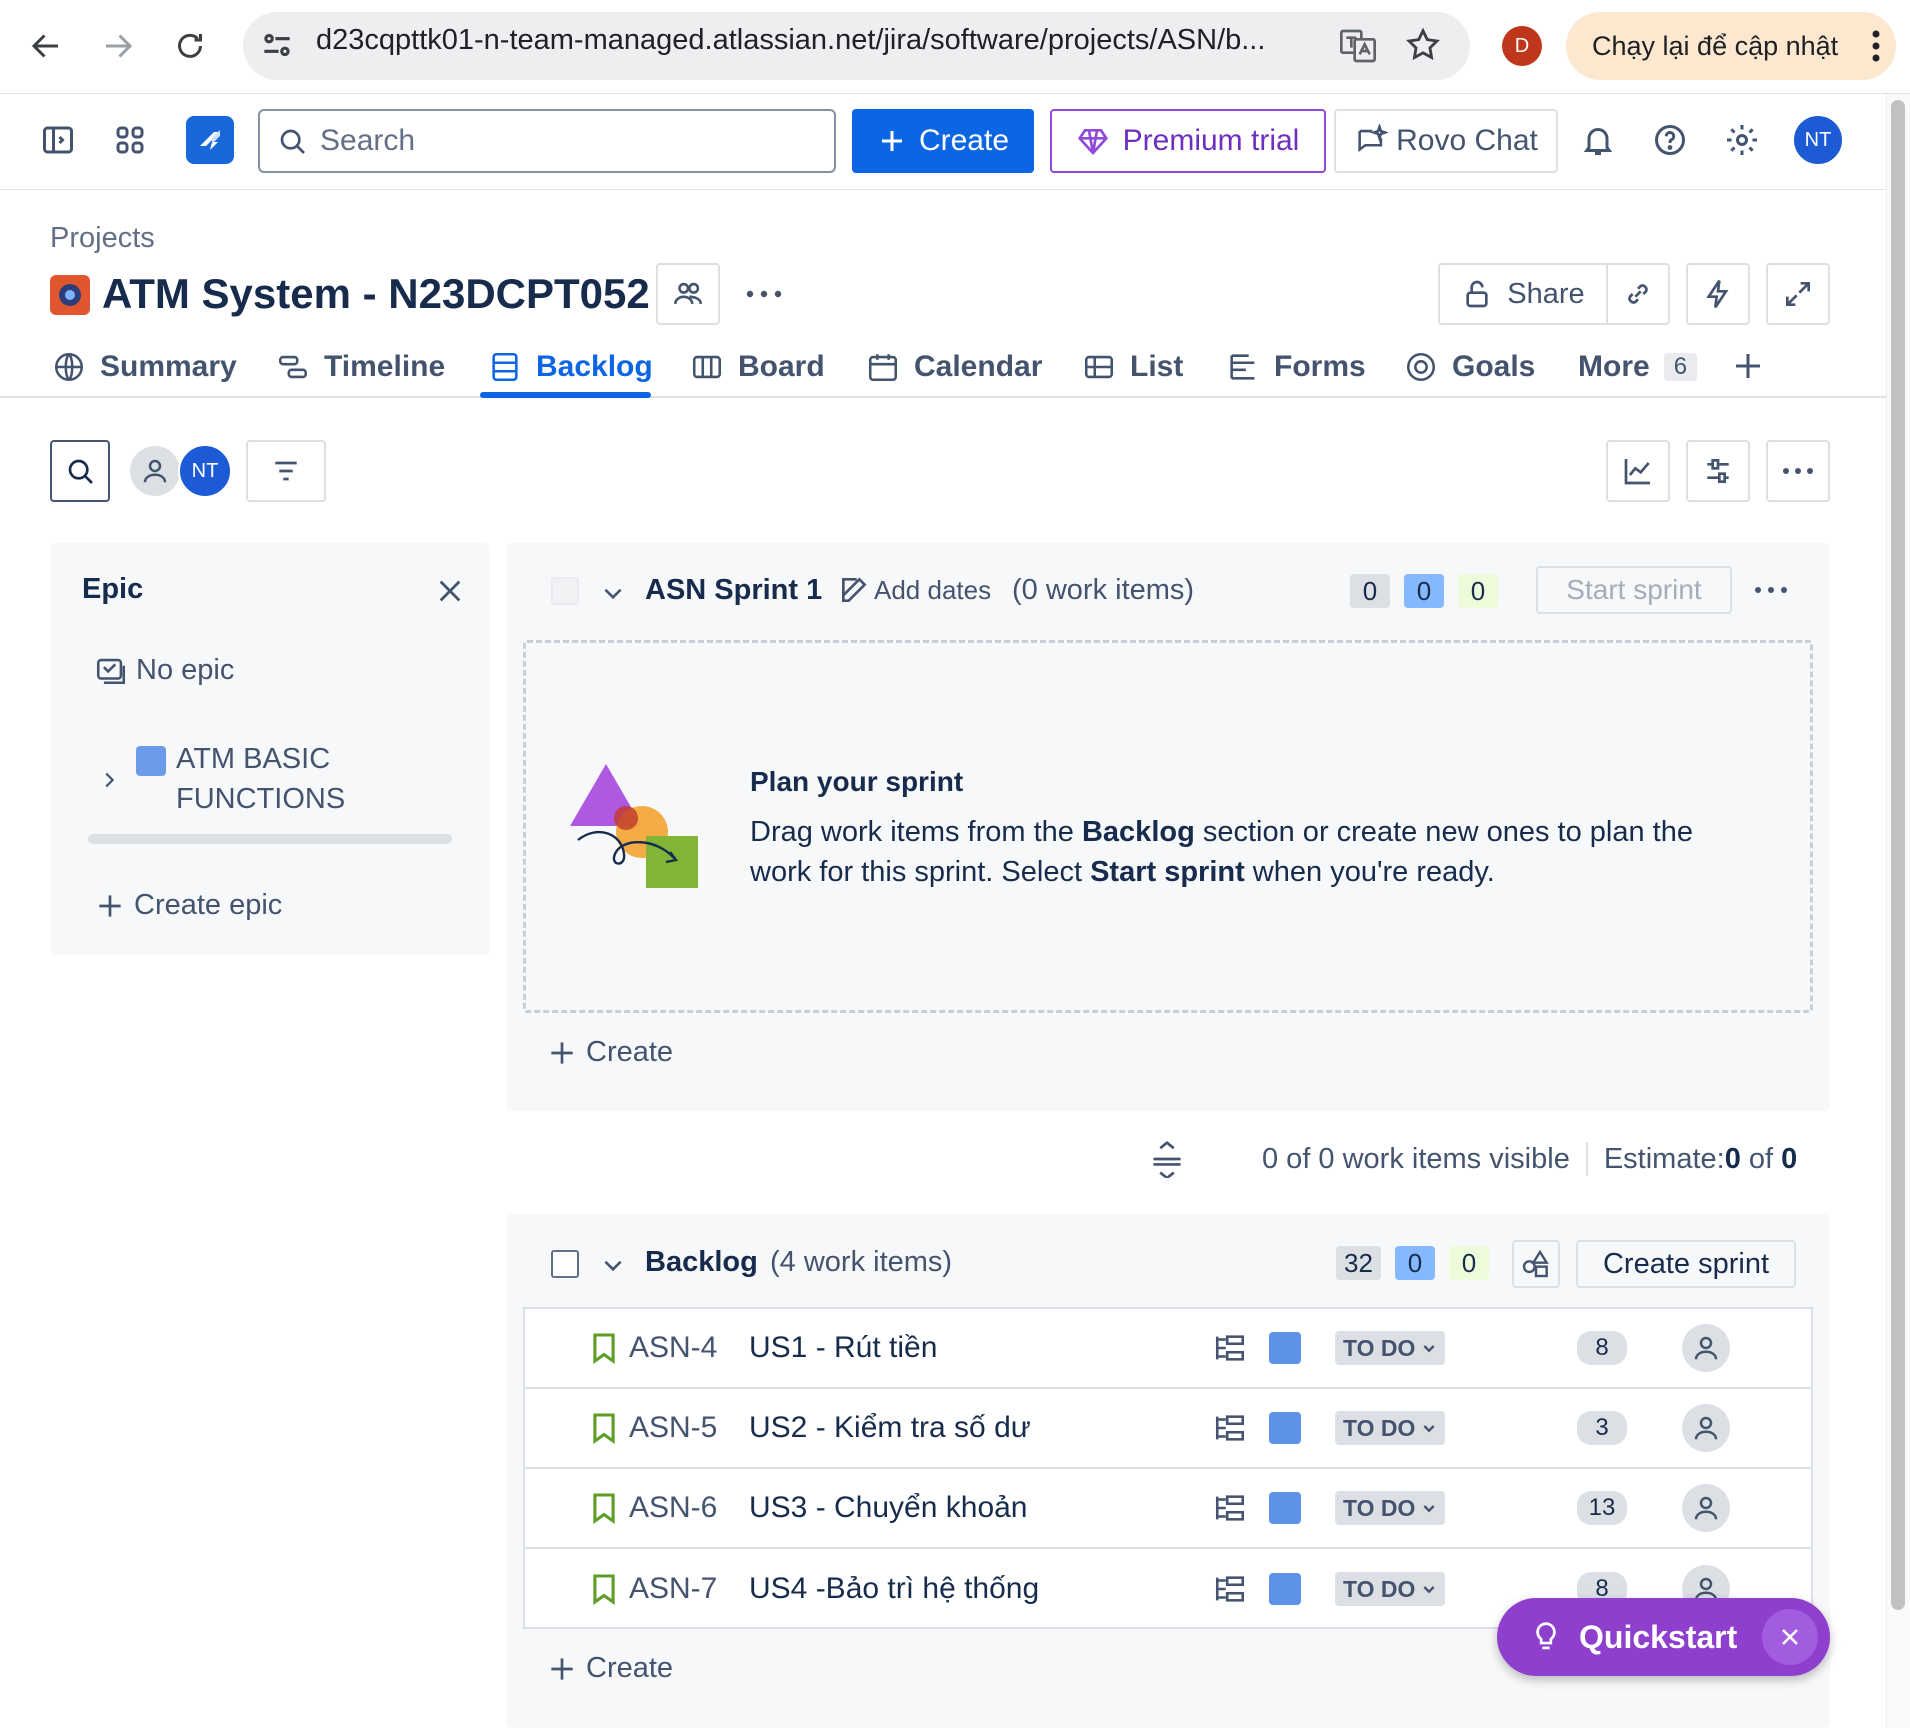 The height and width of the screenshot is (1728, 1910). I want to click on story-points-badge: 13, so click(1602, 1508).